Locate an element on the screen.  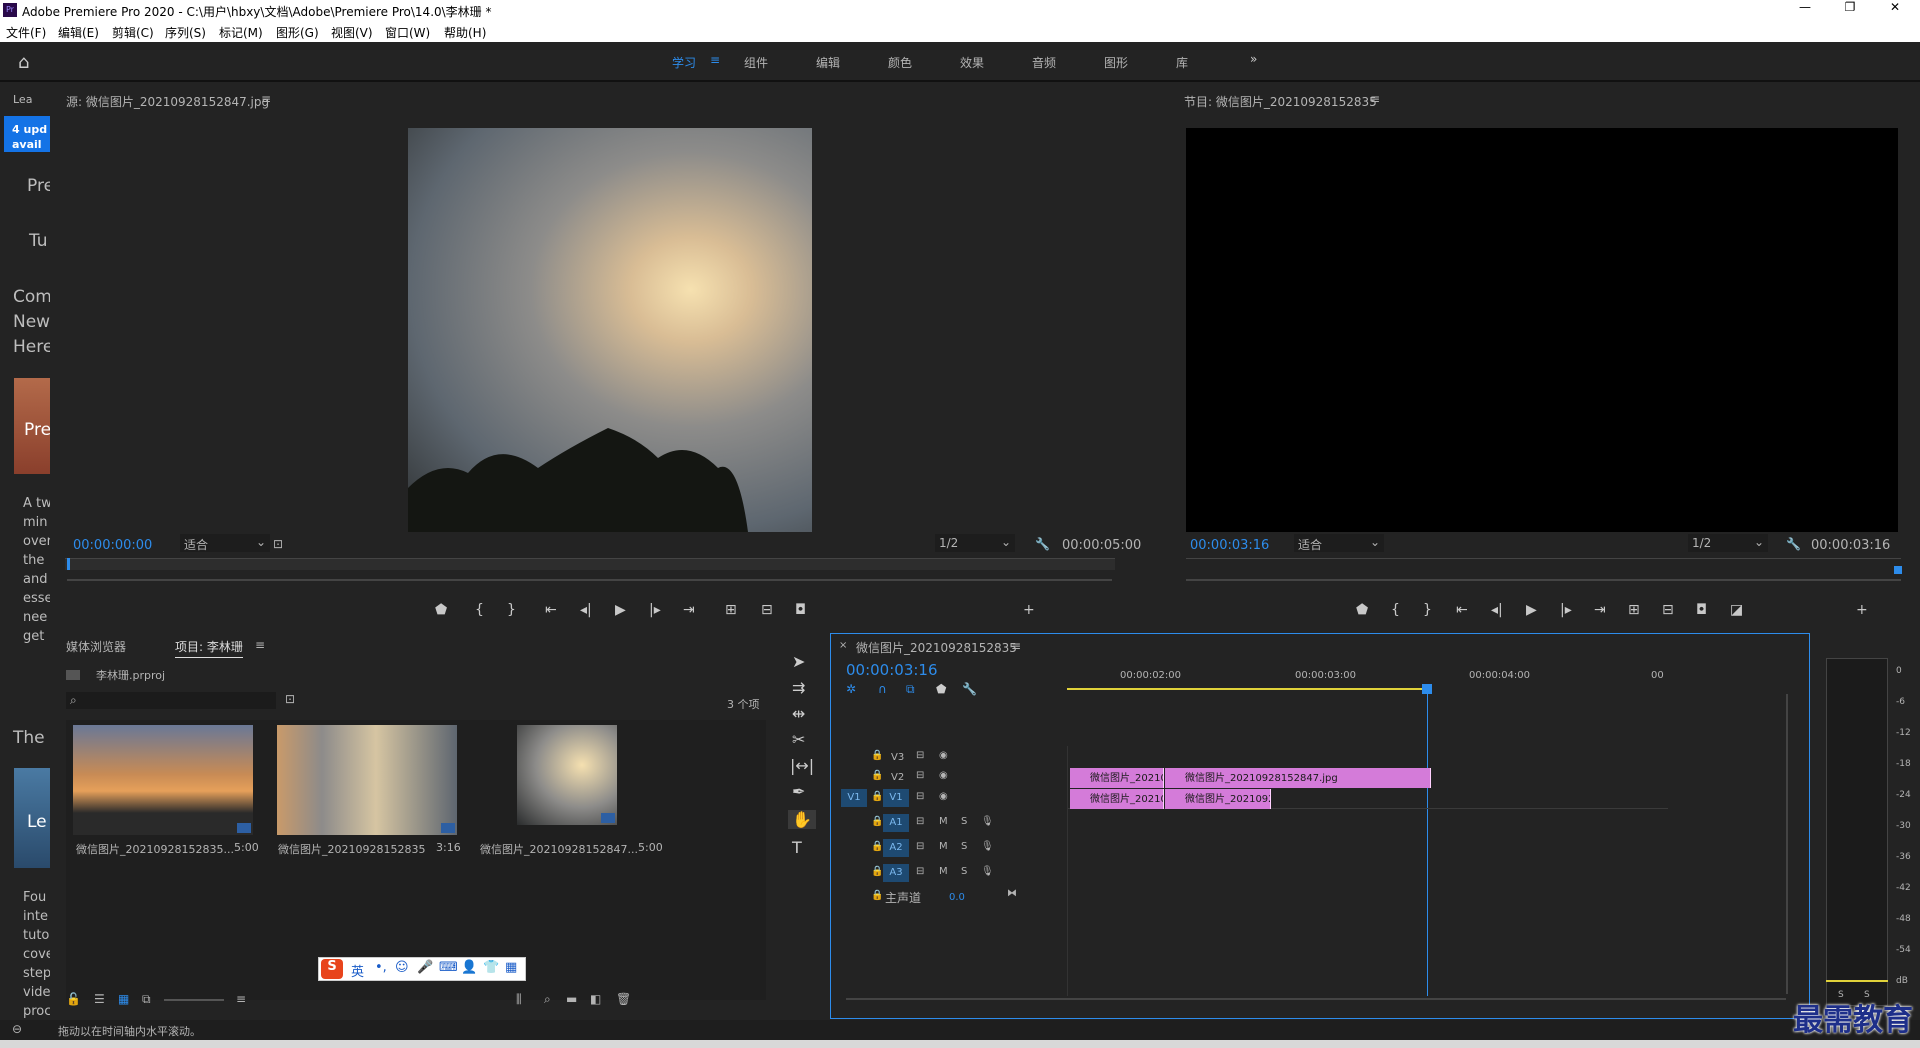
timeline-title: 微信图片_20210928152835 is located at coordinates (936, 647).